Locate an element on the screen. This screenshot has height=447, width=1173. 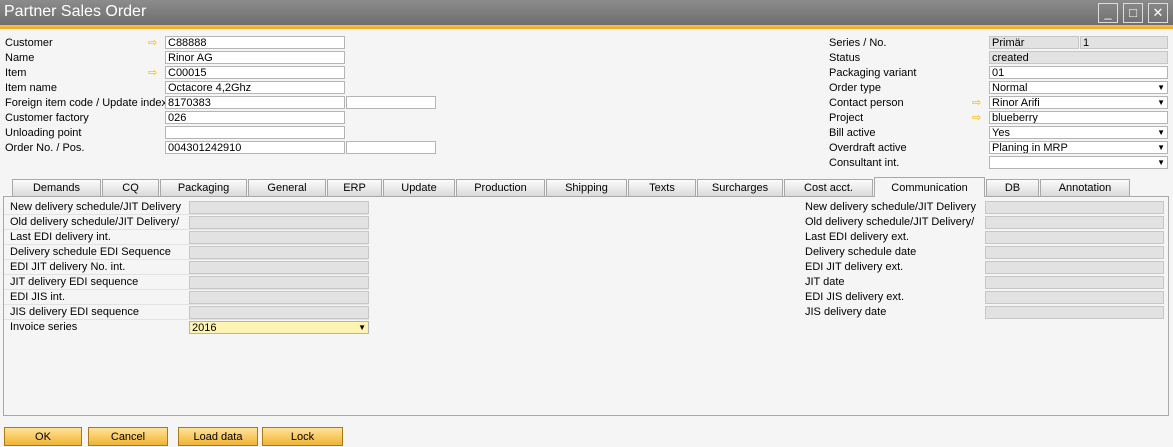
new-delivery-schedule-jit-delivery-label: New delivery schedule/JIT Delivery is located at coordinates (95, 207).